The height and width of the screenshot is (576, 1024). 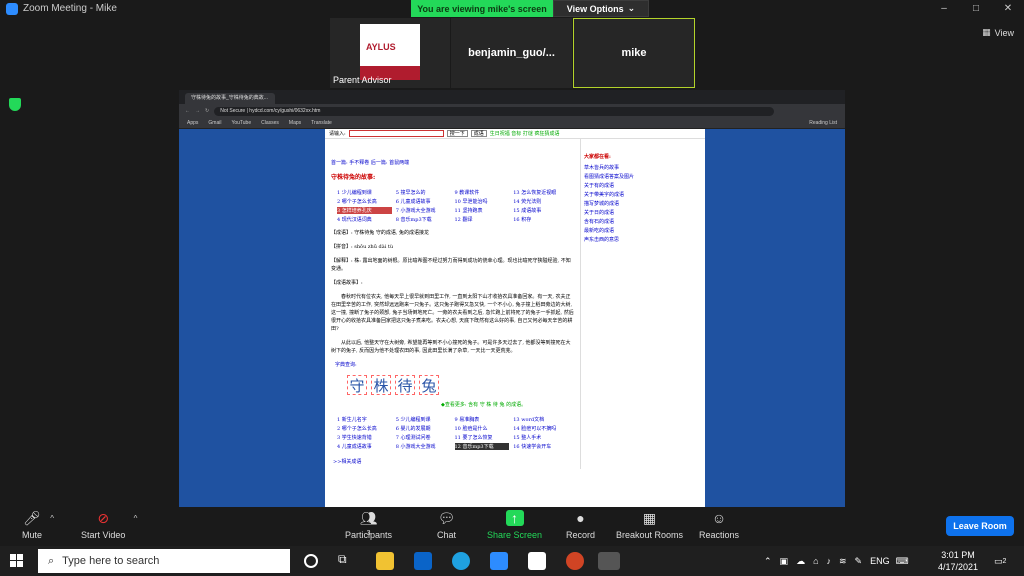 What do you see at coordinates (575, 561) in the screenshot?
I see `powerpoint-icon` at bounding box center [575, 561].